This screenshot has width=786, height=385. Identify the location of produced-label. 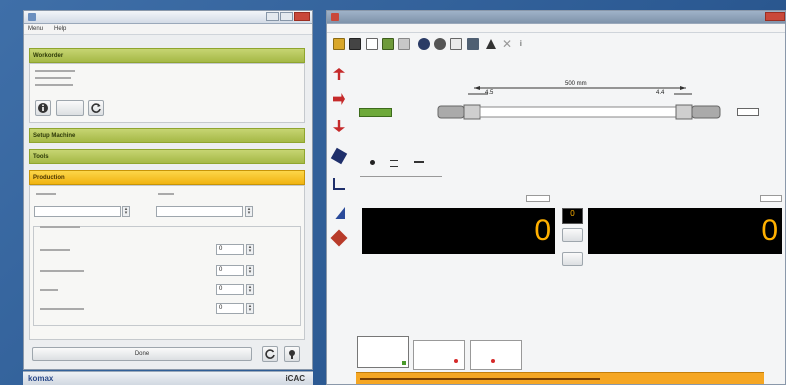
(46, 194).